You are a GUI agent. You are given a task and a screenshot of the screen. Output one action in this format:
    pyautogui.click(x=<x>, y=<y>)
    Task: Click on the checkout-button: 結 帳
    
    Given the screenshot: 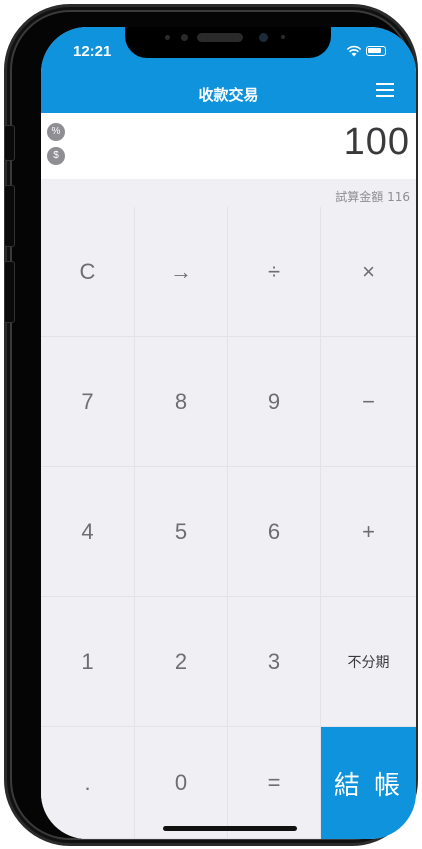 What is the action you would take?
    pyautogui.click(x=368, y=783)
    